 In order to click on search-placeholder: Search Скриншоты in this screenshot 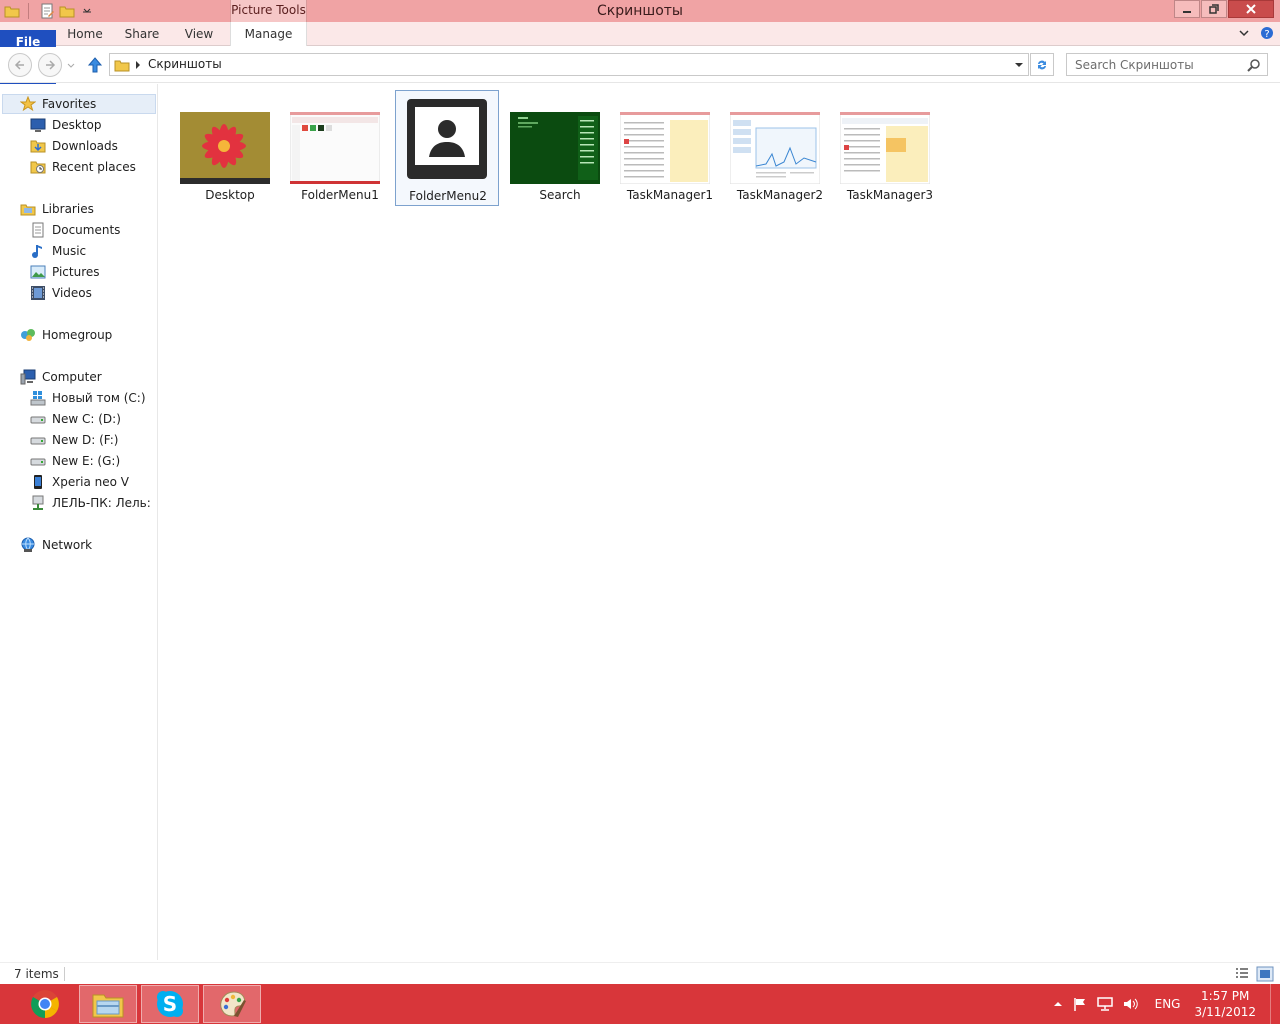, I will do `click(1134, 65)`.